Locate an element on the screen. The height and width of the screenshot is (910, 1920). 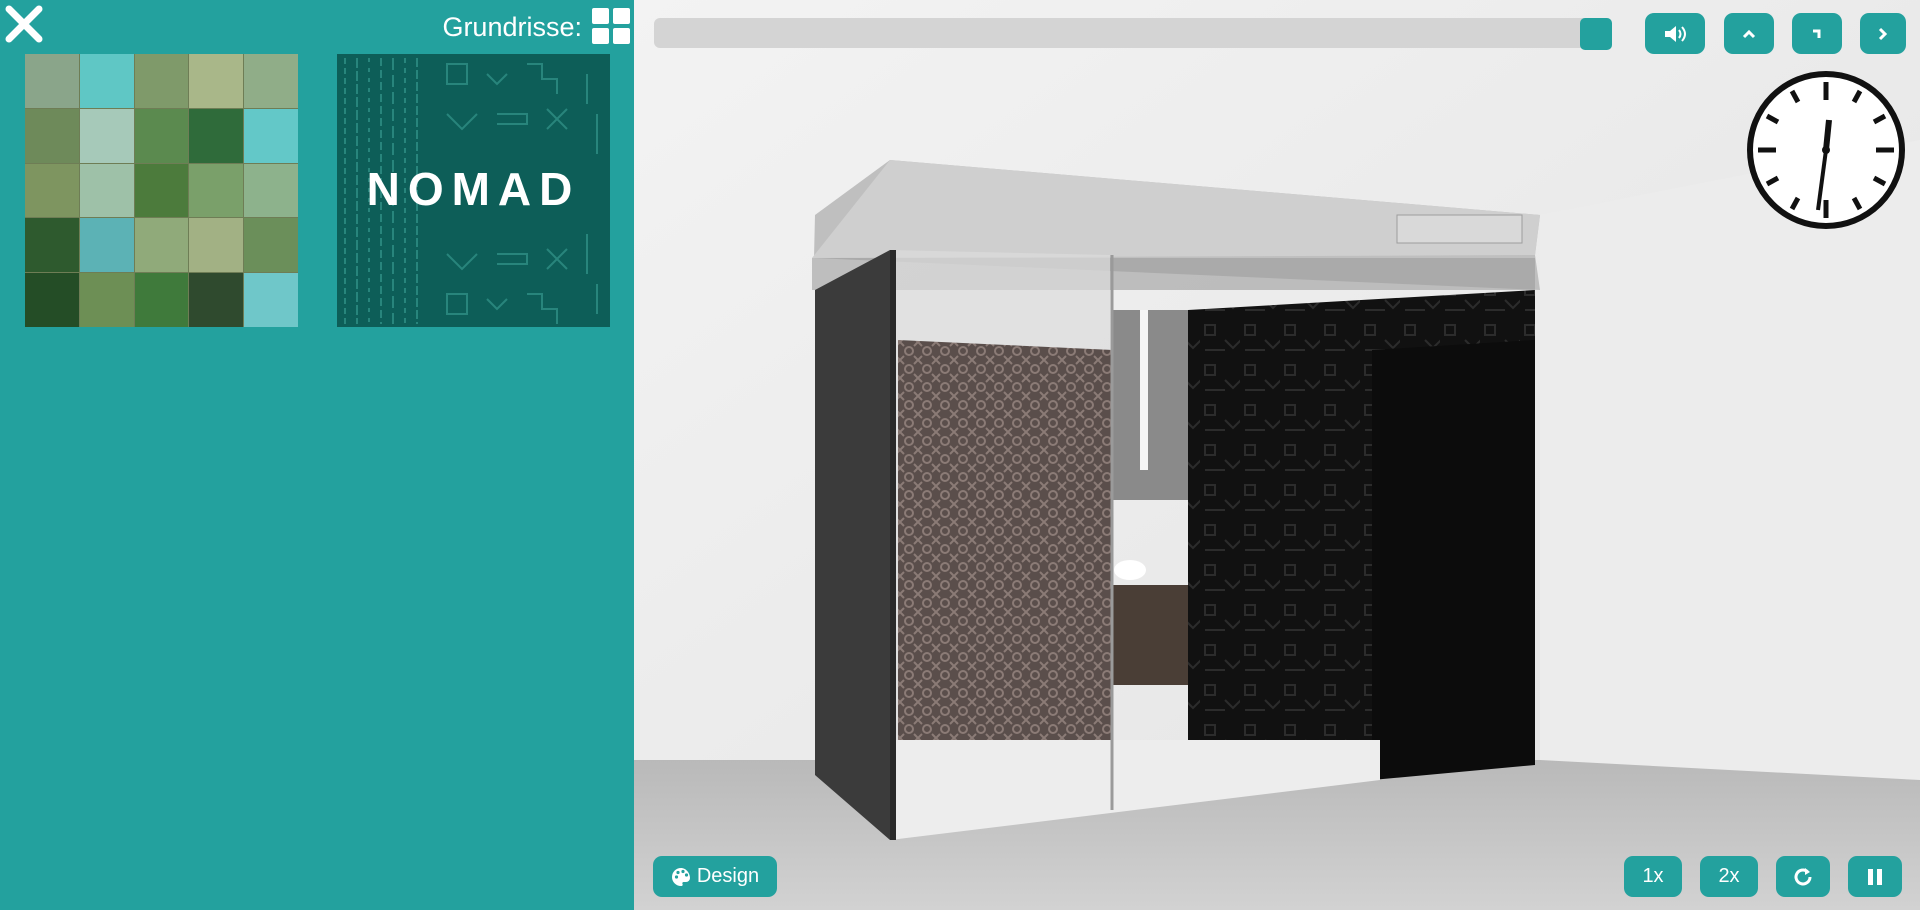
close-icon is located at coordinates (24, 24).